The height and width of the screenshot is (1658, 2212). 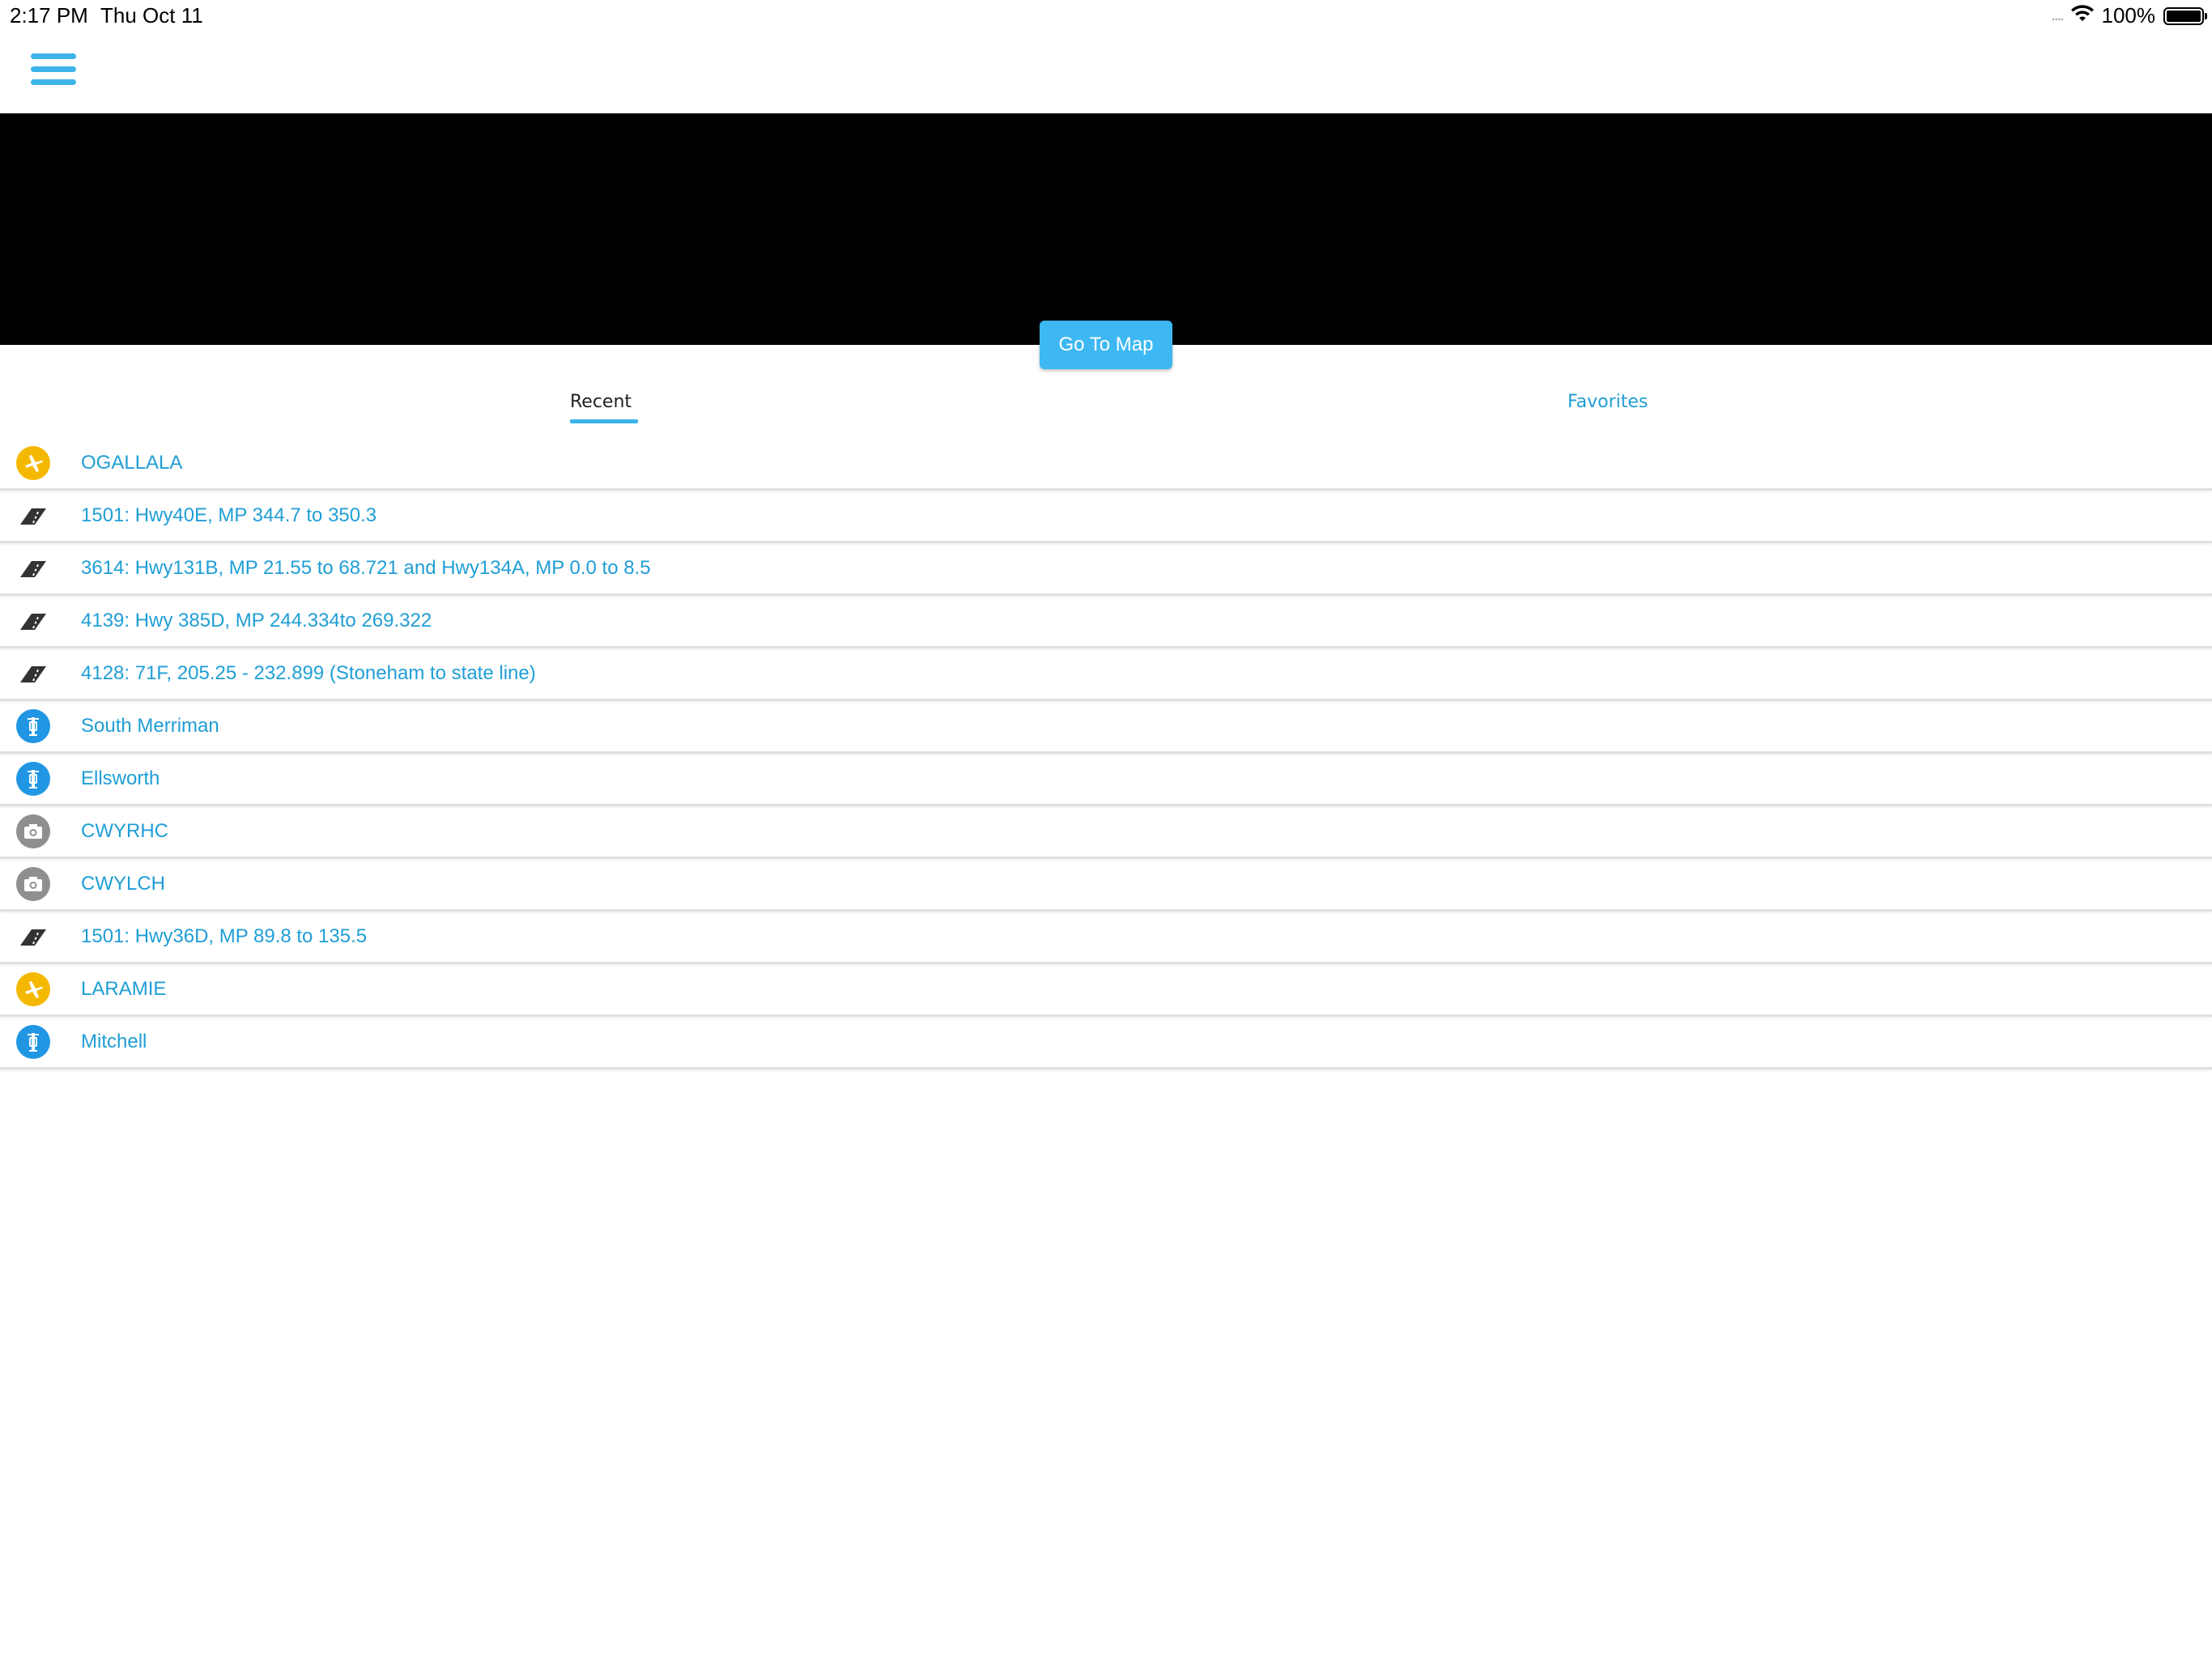 I want to click on list-item: Ellsworth, so click(x=1106, y=780).